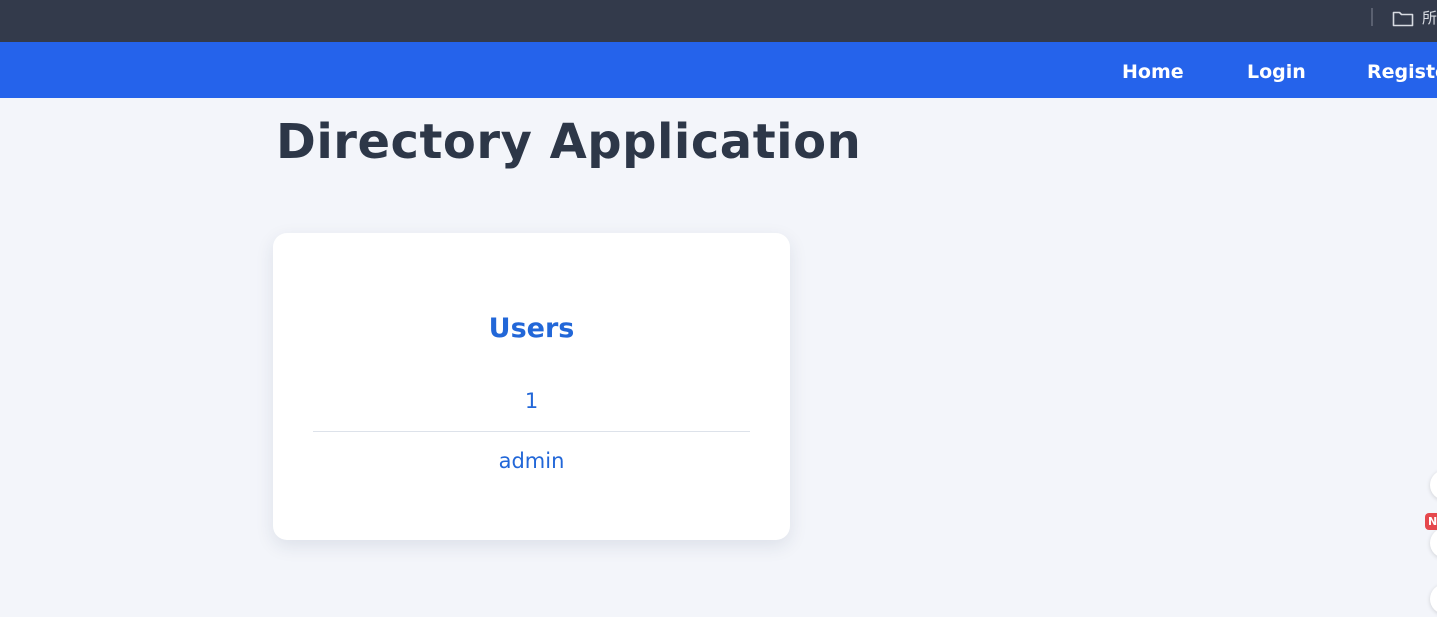 This screenshot has height=617, width=1437. Describe the element at coordinates (1431, 521) in the screenshot. I see `notification-badge: N` at that location.